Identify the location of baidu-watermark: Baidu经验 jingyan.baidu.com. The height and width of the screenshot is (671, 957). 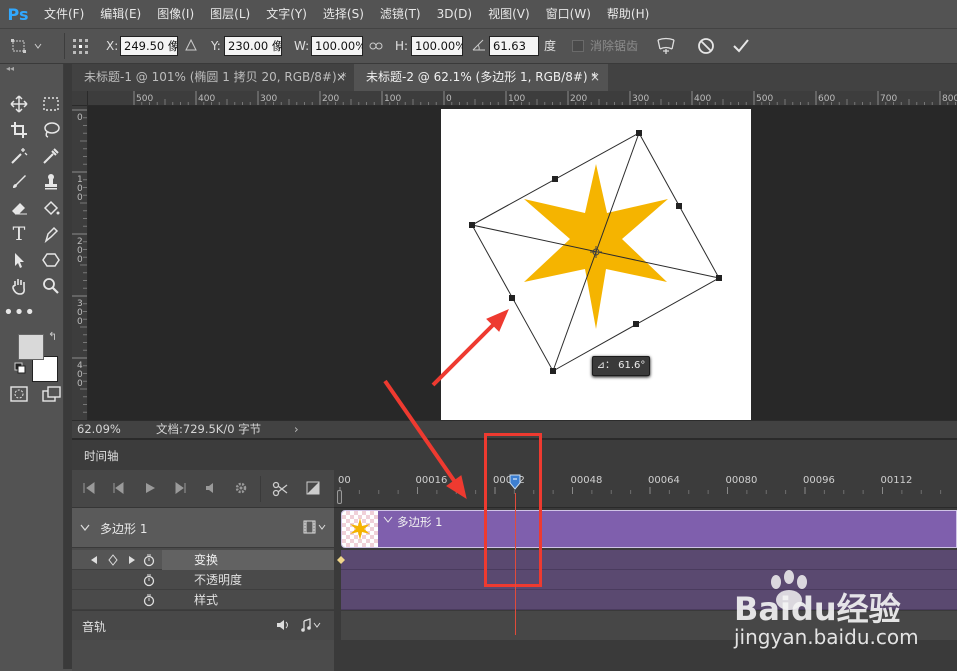
(843, 619).